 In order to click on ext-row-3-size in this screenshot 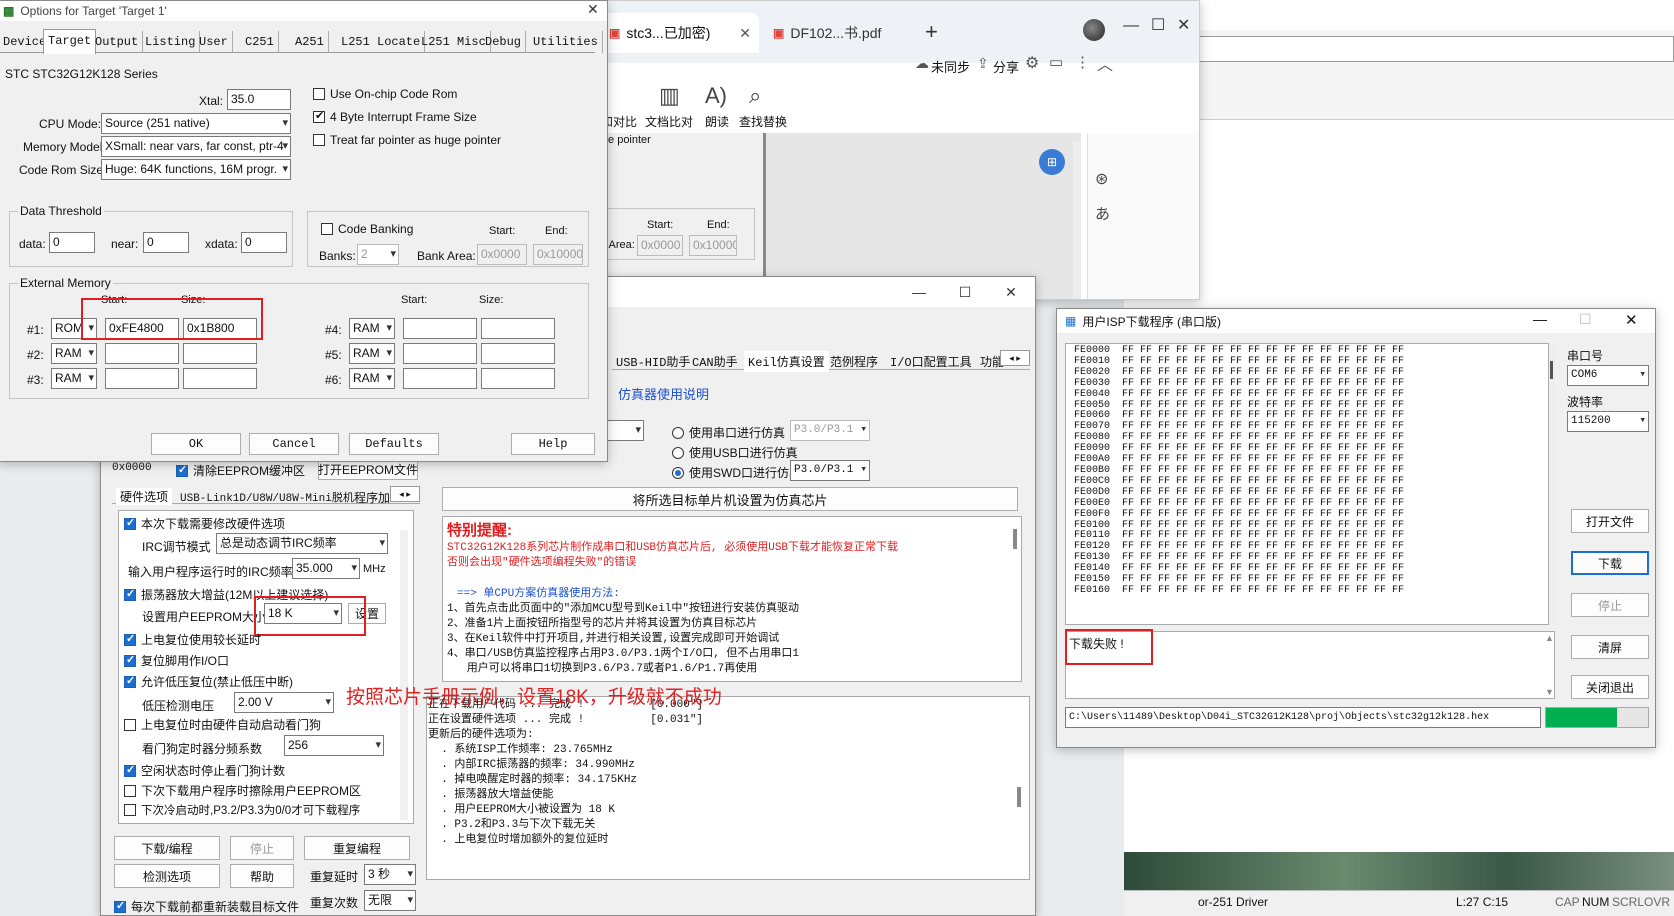, I will do `click(220, 378)`.